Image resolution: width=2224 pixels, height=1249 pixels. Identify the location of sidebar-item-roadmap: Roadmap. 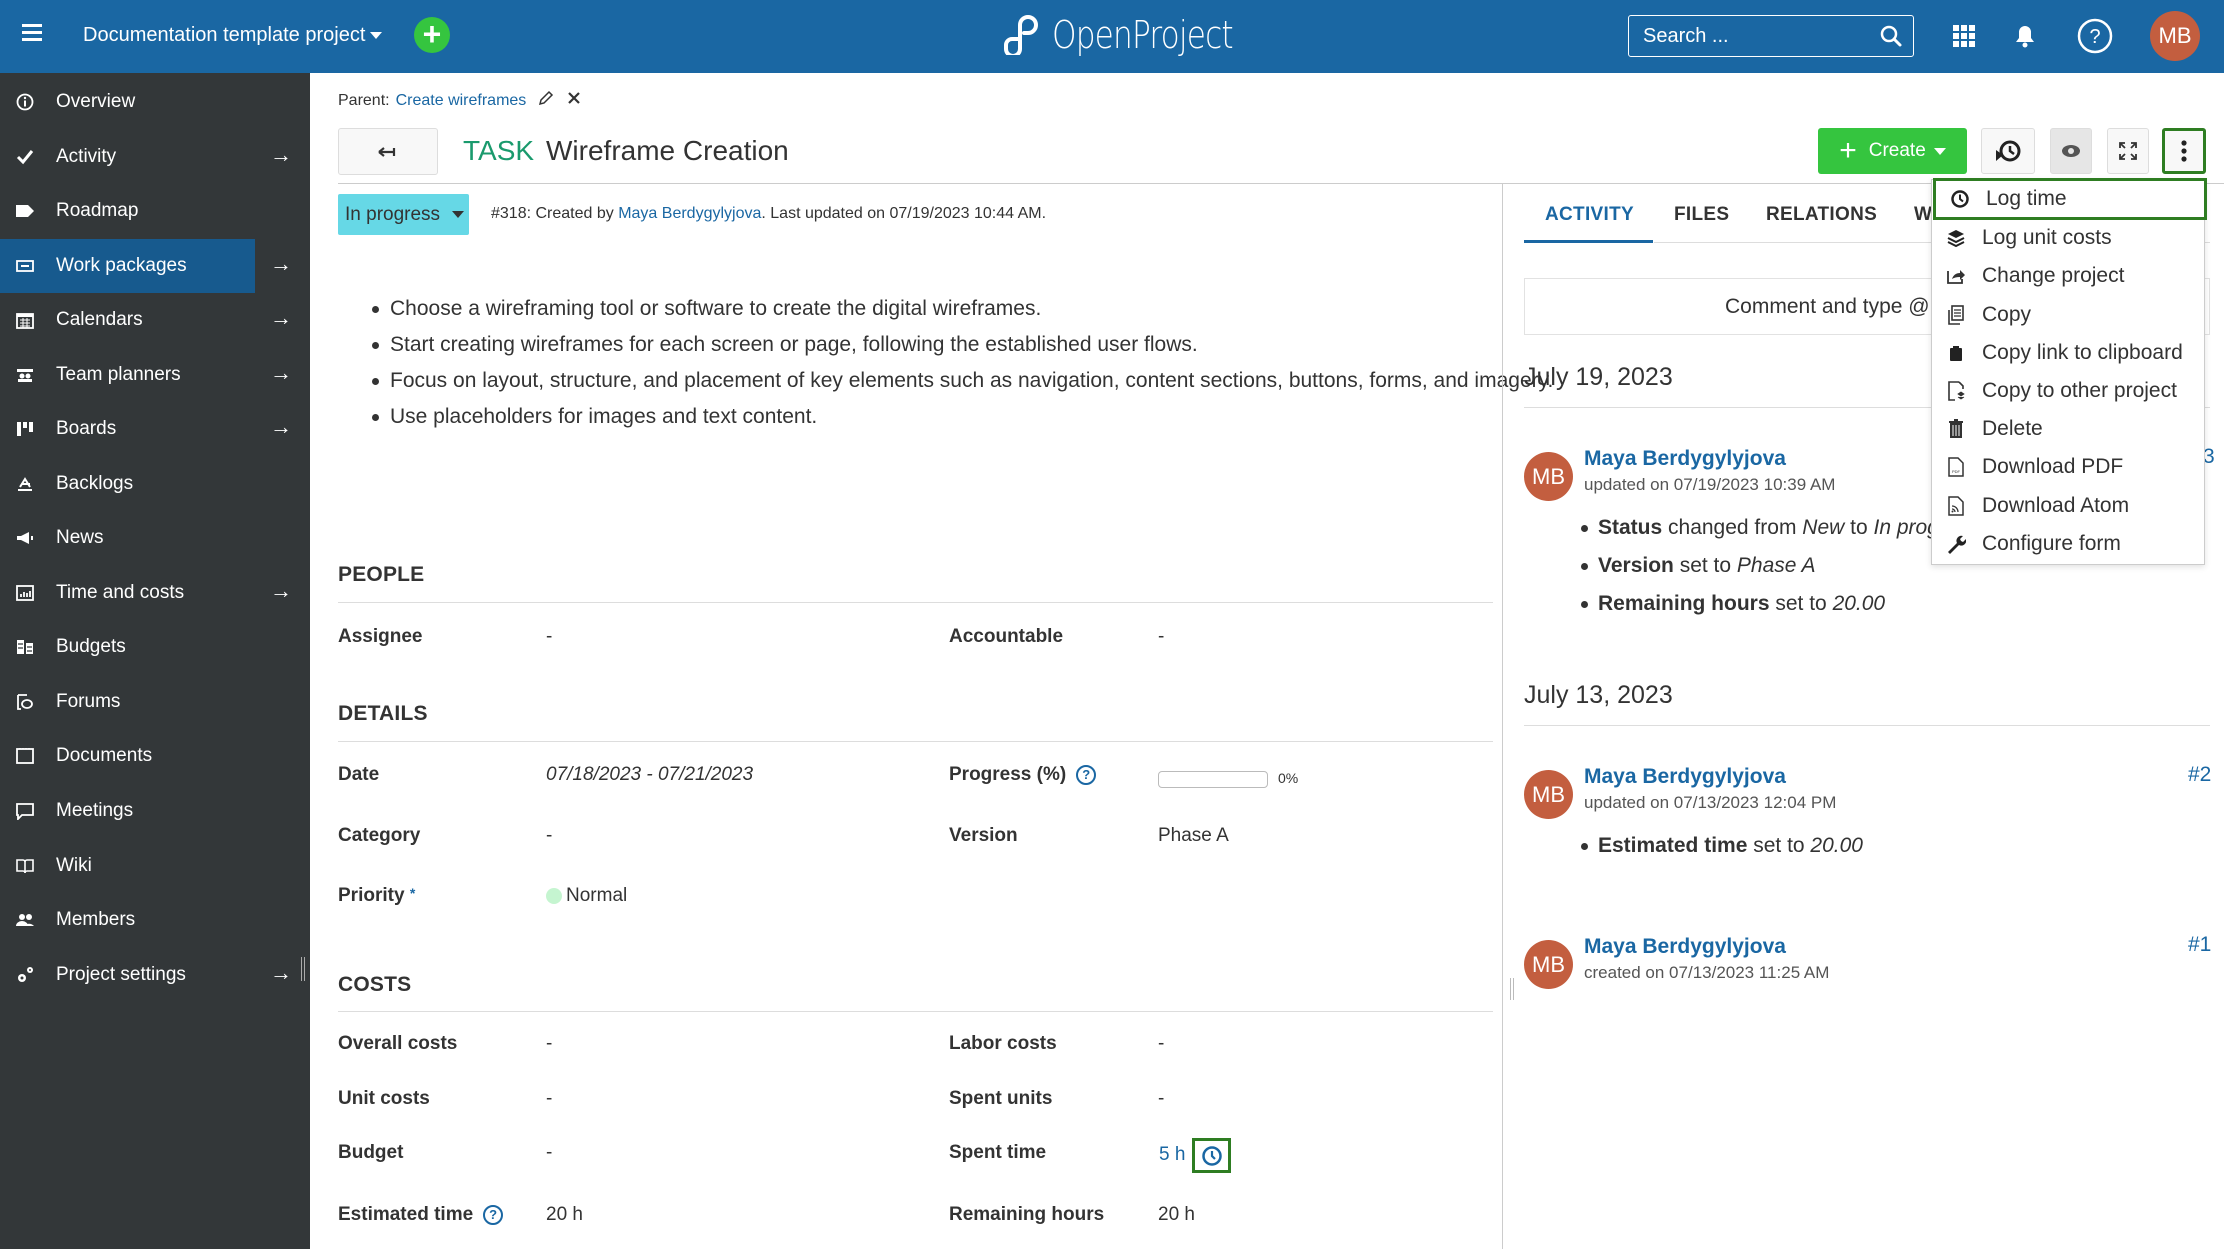
(155, 211).